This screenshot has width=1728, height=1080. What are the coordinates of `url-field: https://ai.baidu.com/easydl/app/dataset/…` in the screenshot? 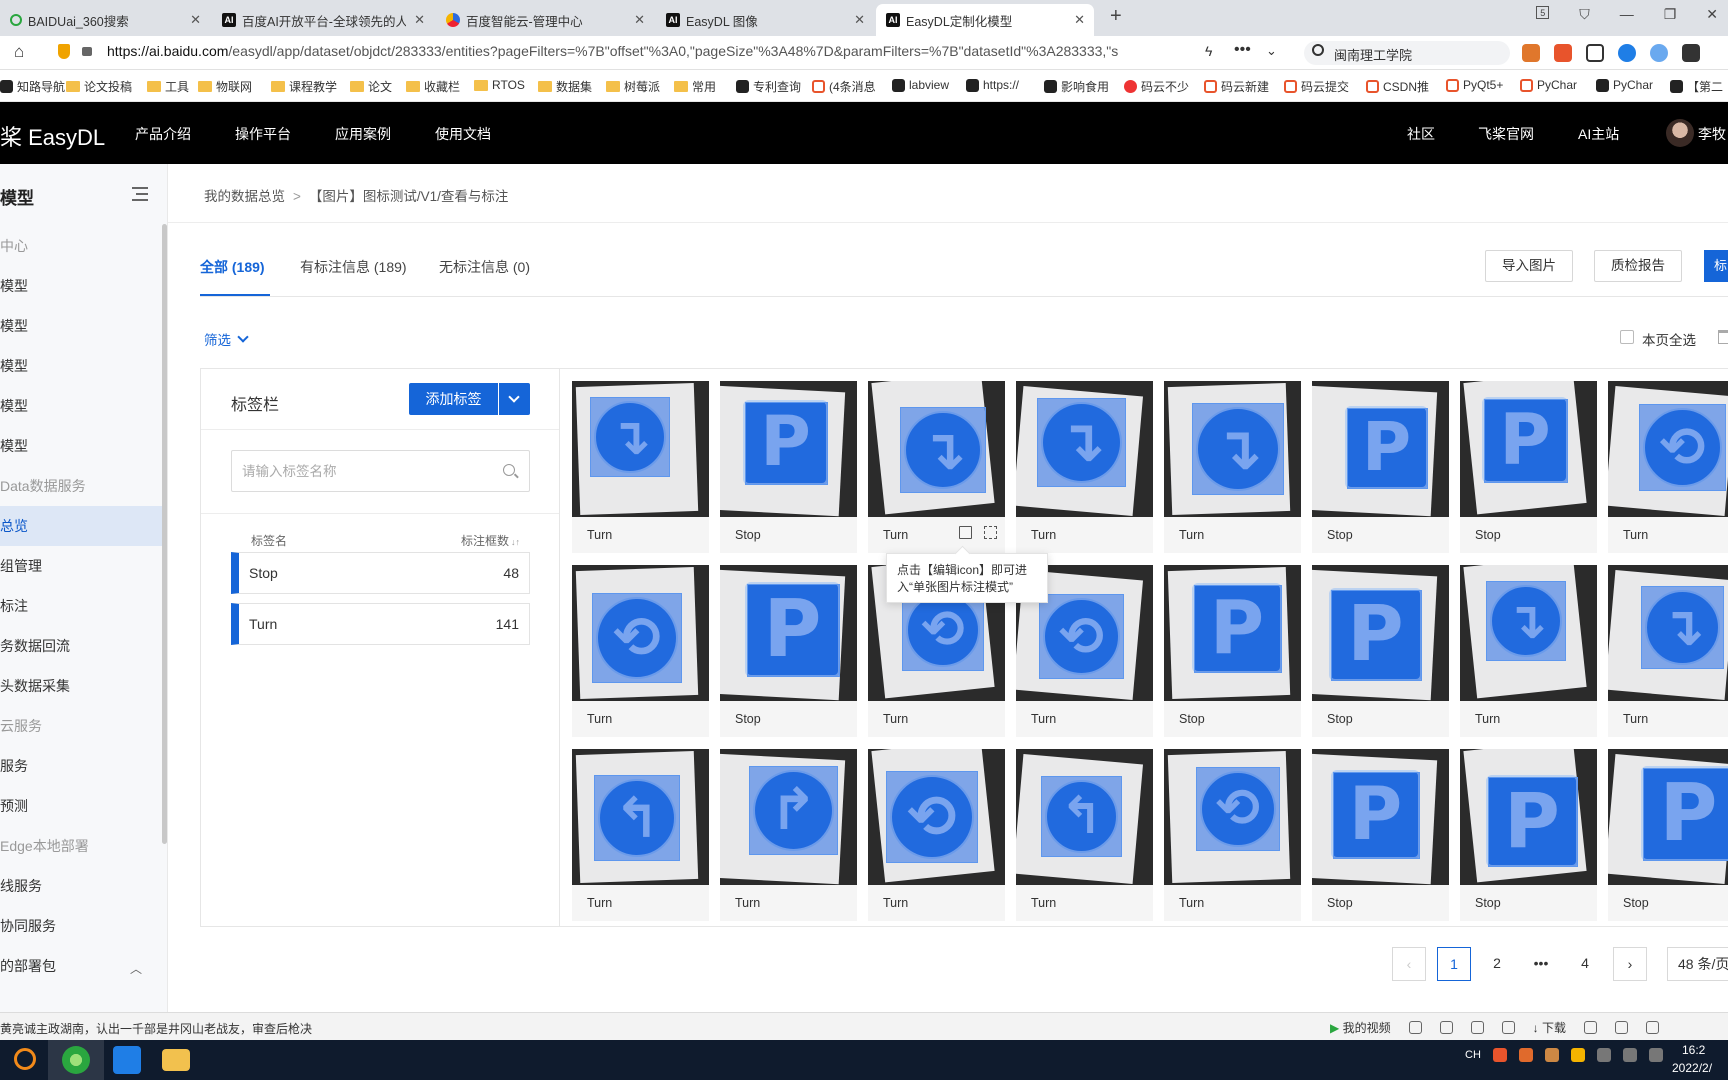 It's located at (649, 51).